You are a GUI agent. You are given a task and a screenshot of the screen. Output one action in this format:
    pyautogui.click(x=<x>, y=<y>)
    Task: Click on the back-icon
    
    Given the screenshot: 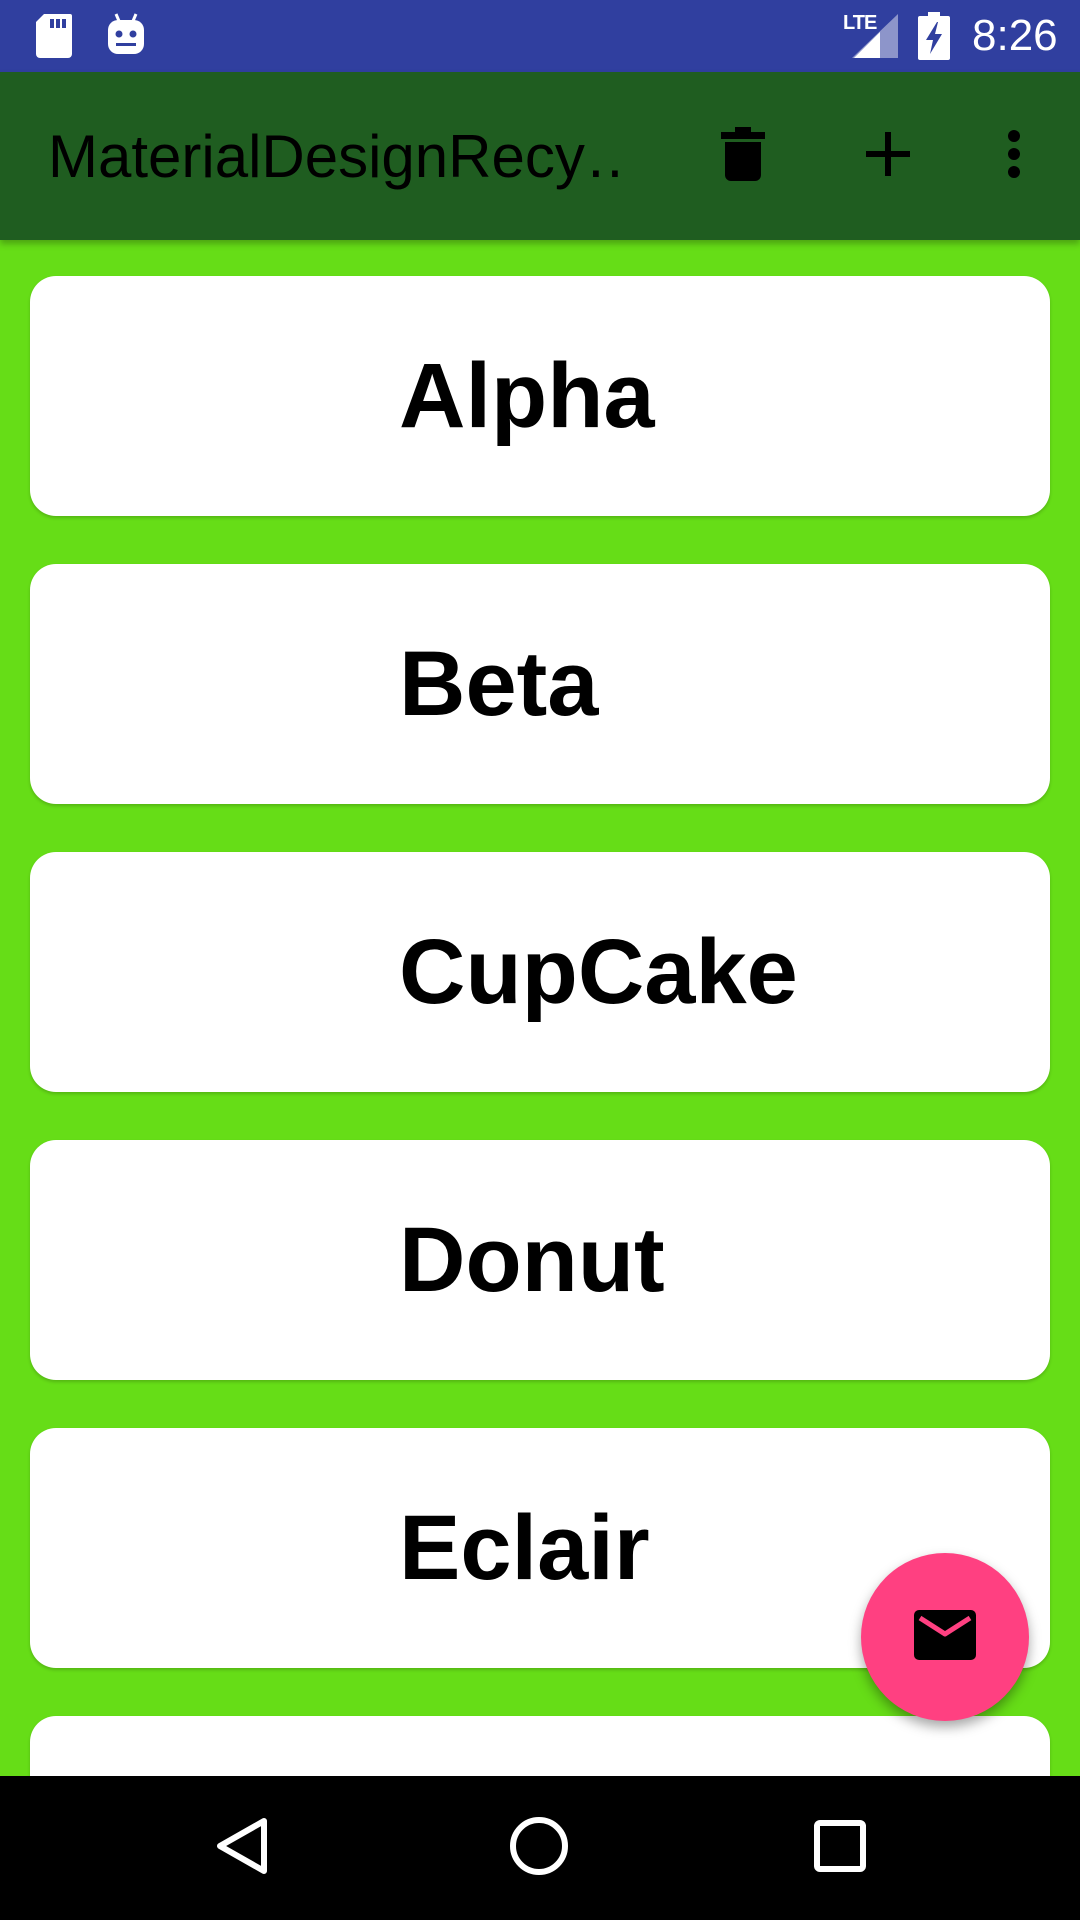 What is the action you would take?
    pyautogui.click(x=242, y=1848)
    